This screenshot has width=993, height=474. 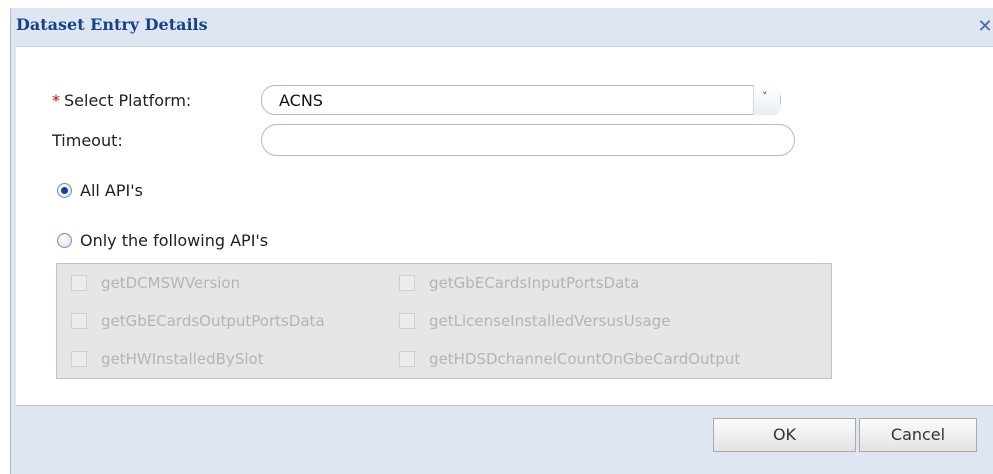 I want to click on api-item-label: getLicenseInstalledVersusUsage, so click(x=550, y=321).